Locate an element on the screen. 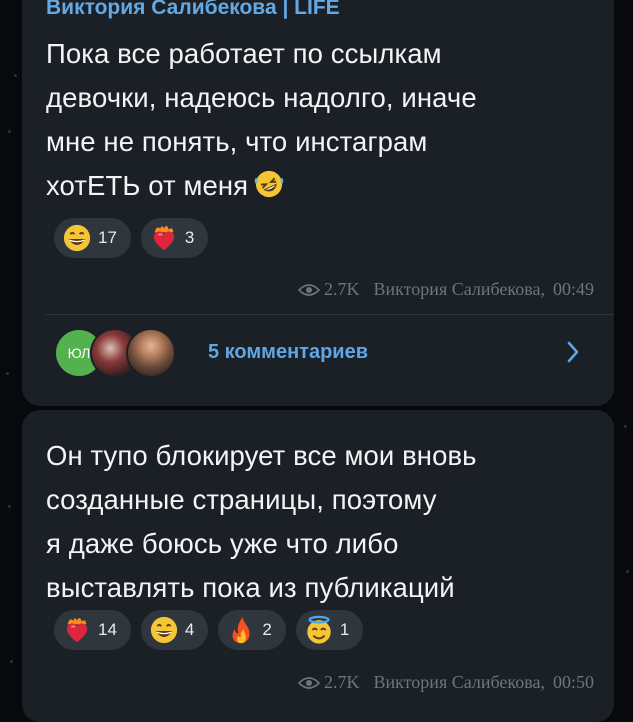 The image size is (633, 722). message-time: 00:49 is located at coordinates (573, 289).